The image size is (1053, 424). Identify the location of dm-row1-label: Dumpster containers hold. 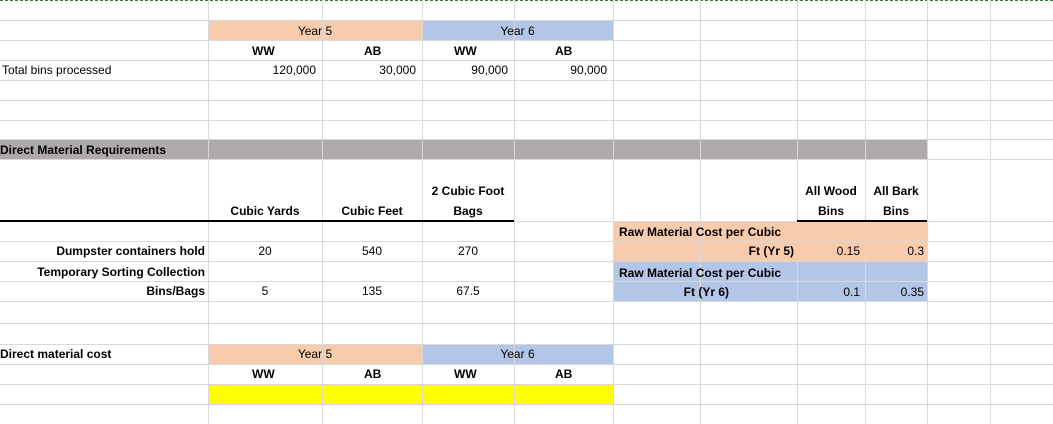
(130, 251).